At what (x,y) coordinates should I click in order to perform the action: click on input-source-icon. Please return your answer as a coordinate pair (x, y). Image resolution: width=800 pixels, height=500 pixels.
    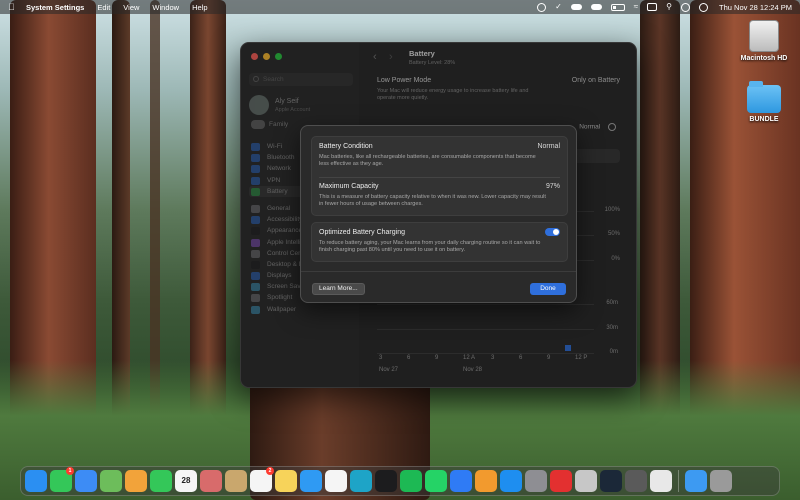
    Looking at the image, I should click on (652, 7).